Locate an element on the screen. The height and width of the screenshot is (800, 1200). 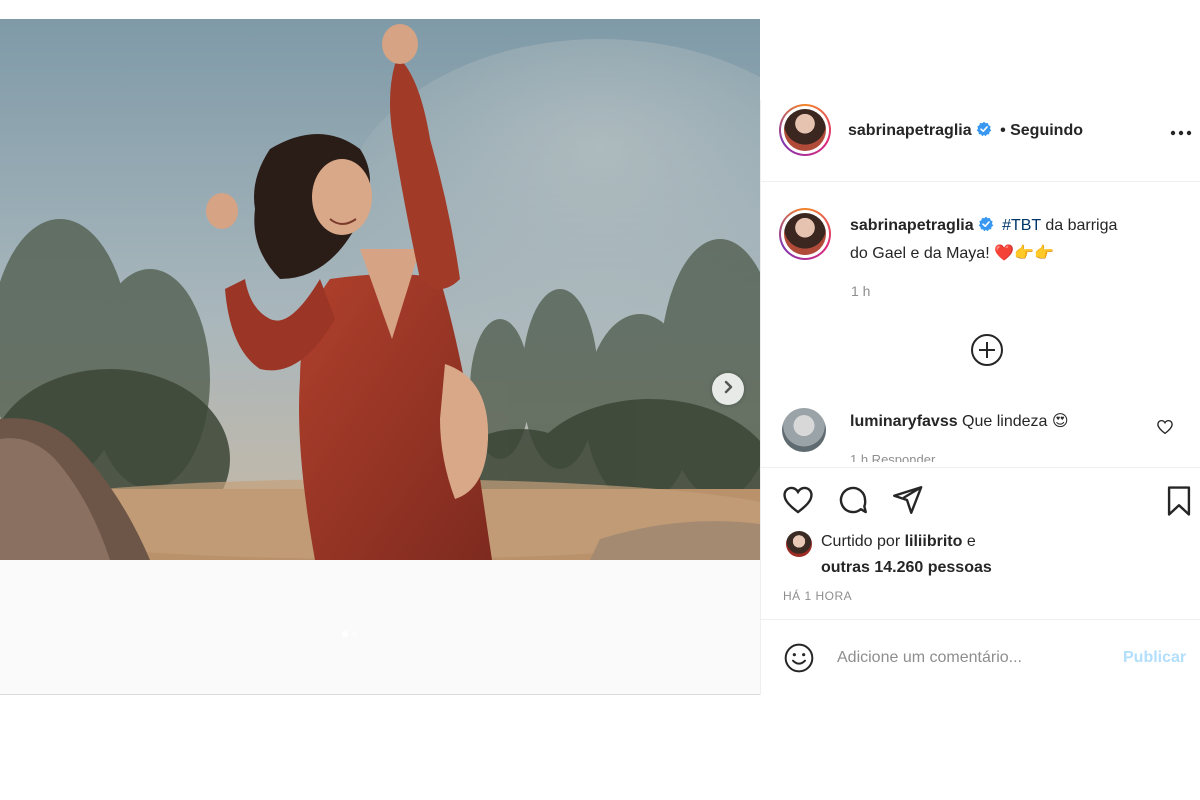
add-comment-bar: Publicar is located at coordinates (980, 657).